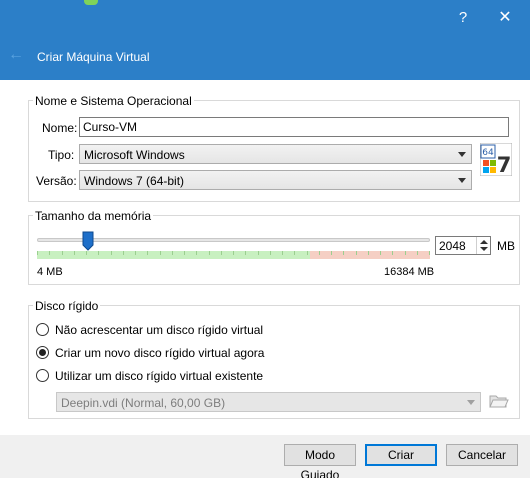 This screenshot has height=478, width=530. What do you see at coordinates (505, 18) in the screenshot?
I see `close-button: ✕` at bounding box center [505, 18].